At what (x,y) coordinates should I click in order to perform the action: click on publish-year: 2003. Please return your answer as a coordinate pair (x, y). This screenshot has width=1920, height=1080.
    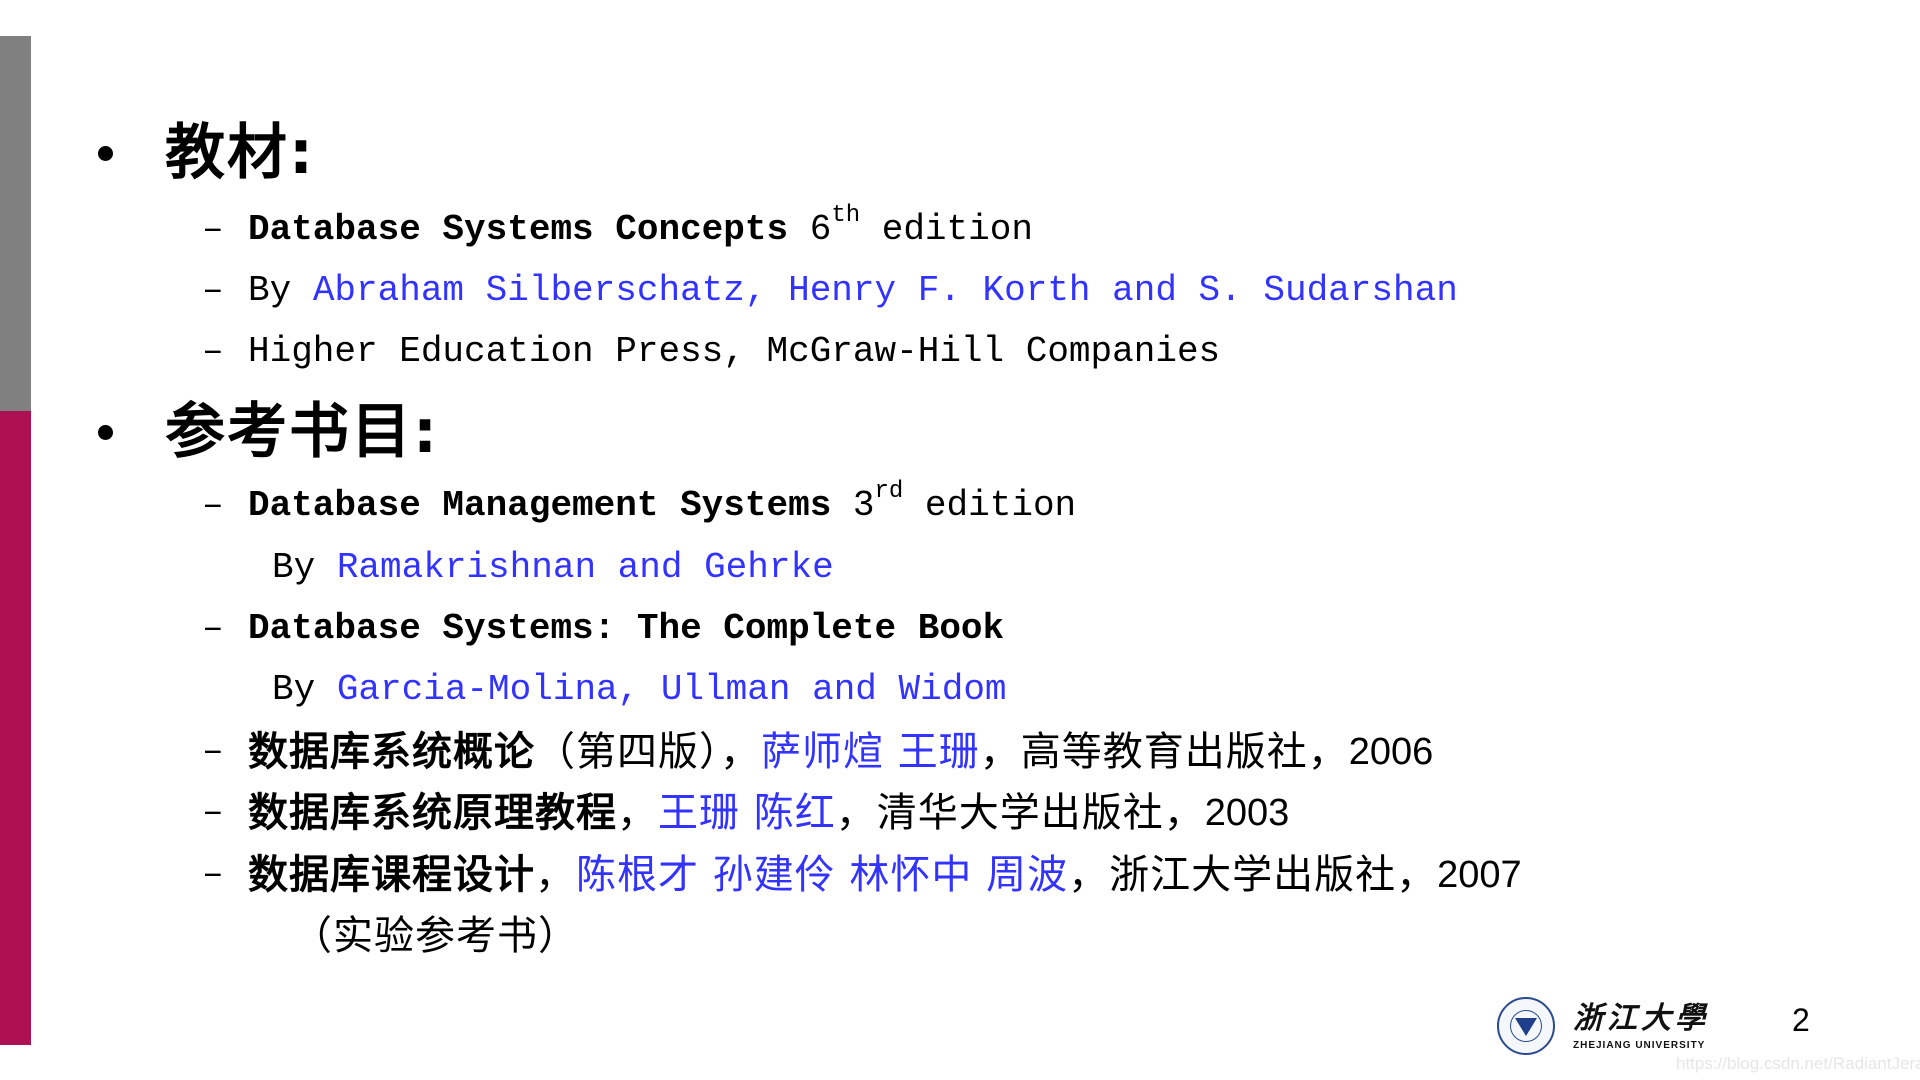
    Looking at the image, I should click on (1247, 813).